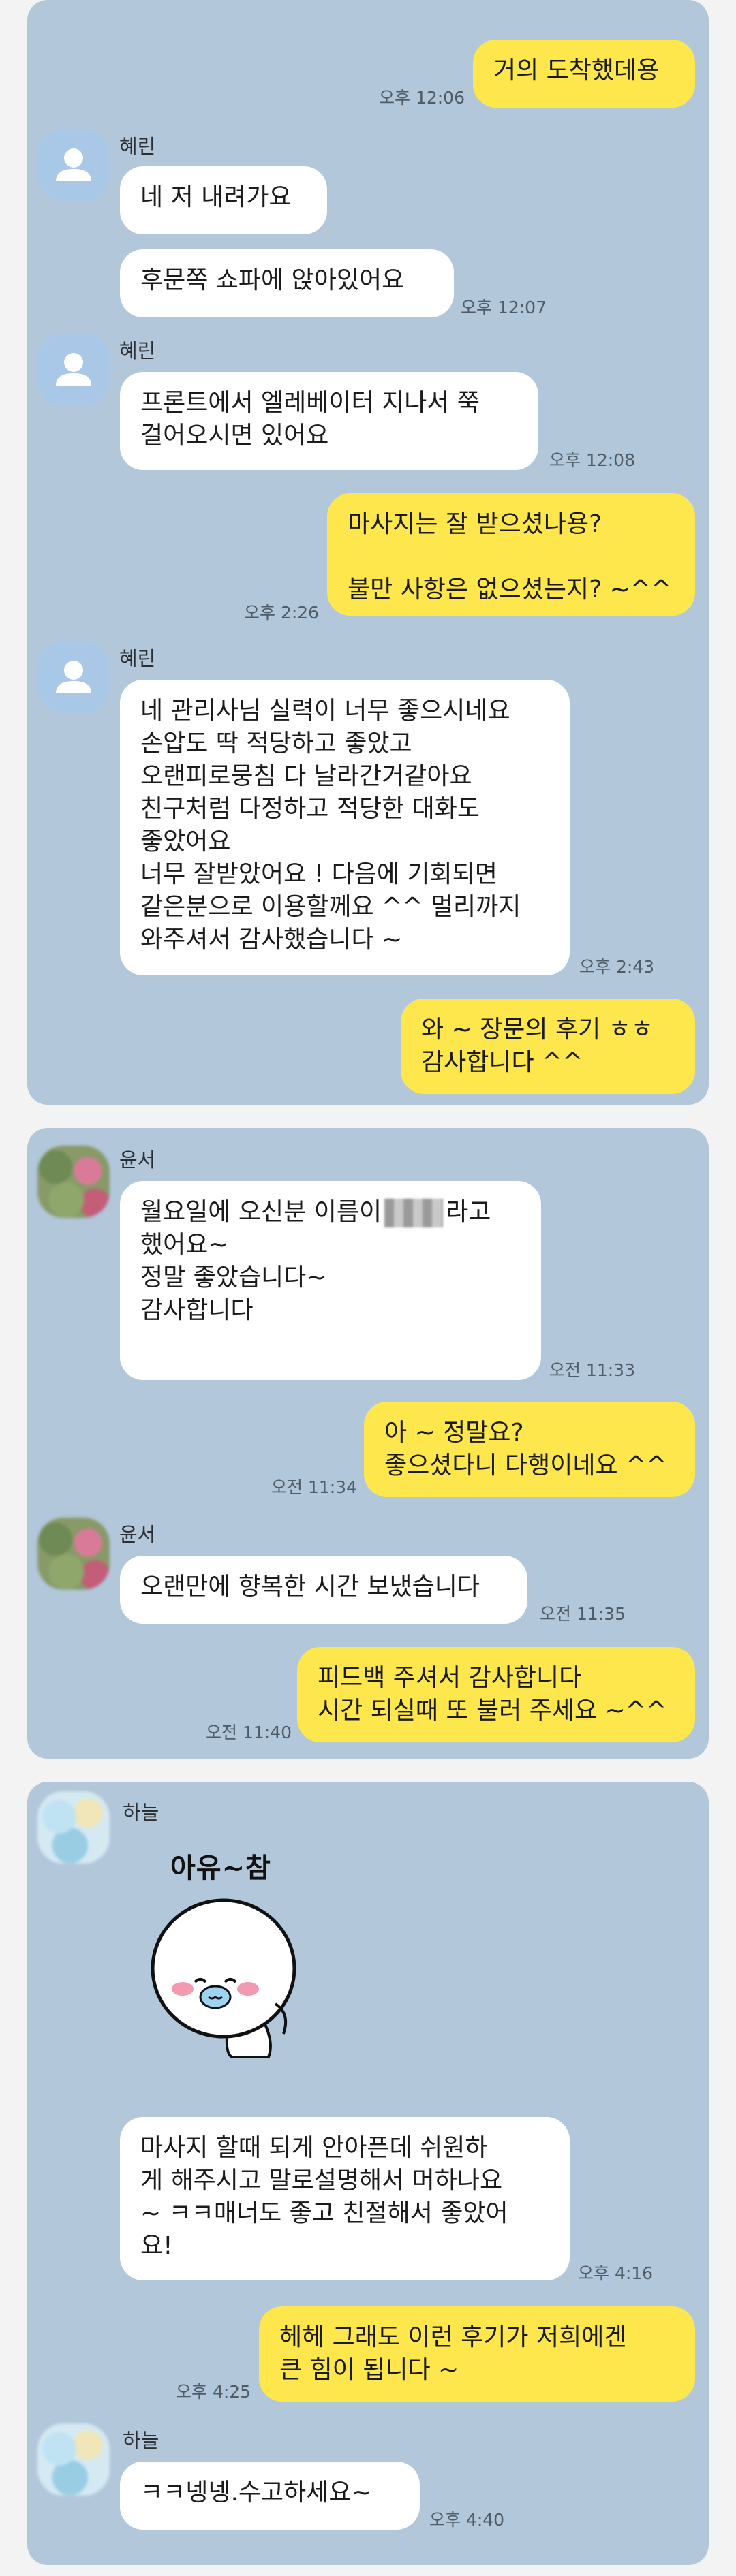 Image resolution: width=736 pixels, height=2576 pixels. I want to click on message-time: 오전 11:40, so click(249, 1732).